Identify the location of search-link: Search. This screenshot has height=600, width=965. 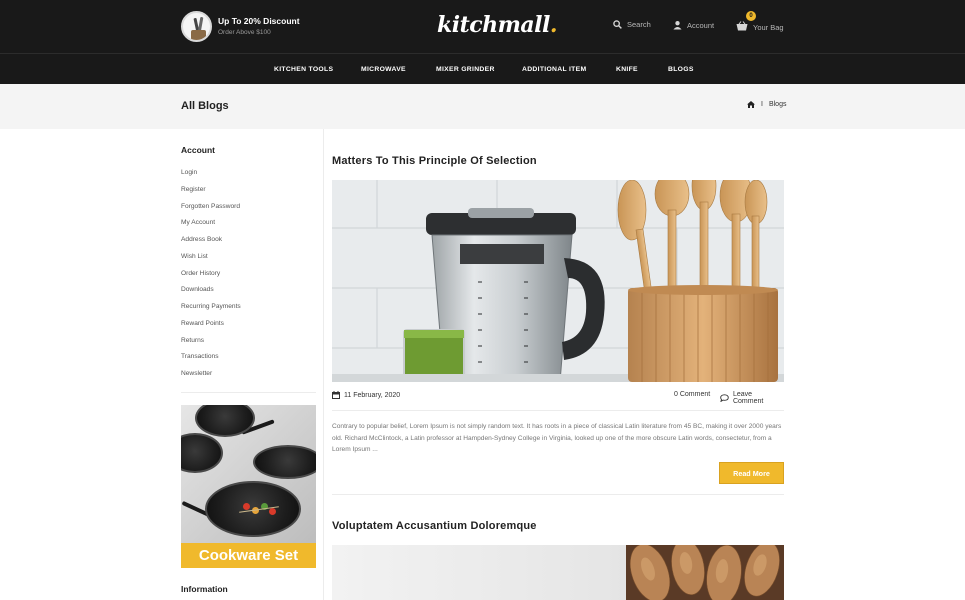
(632, 24).